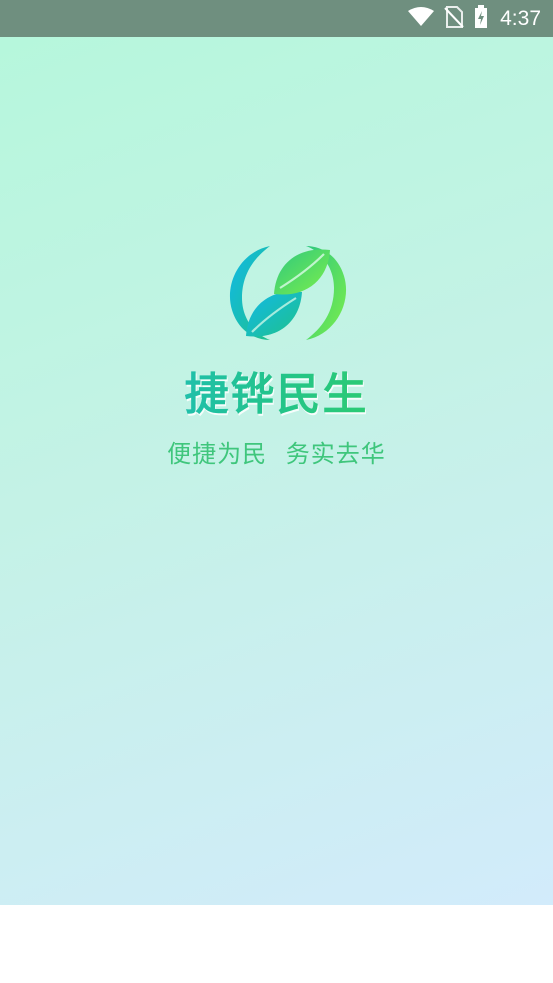 The height and width of the screenshot is (983, 553). What do you see at coordinates (421, 18) in the screenshot?
I see `wifi-icon` at bounding box center [421, 18].